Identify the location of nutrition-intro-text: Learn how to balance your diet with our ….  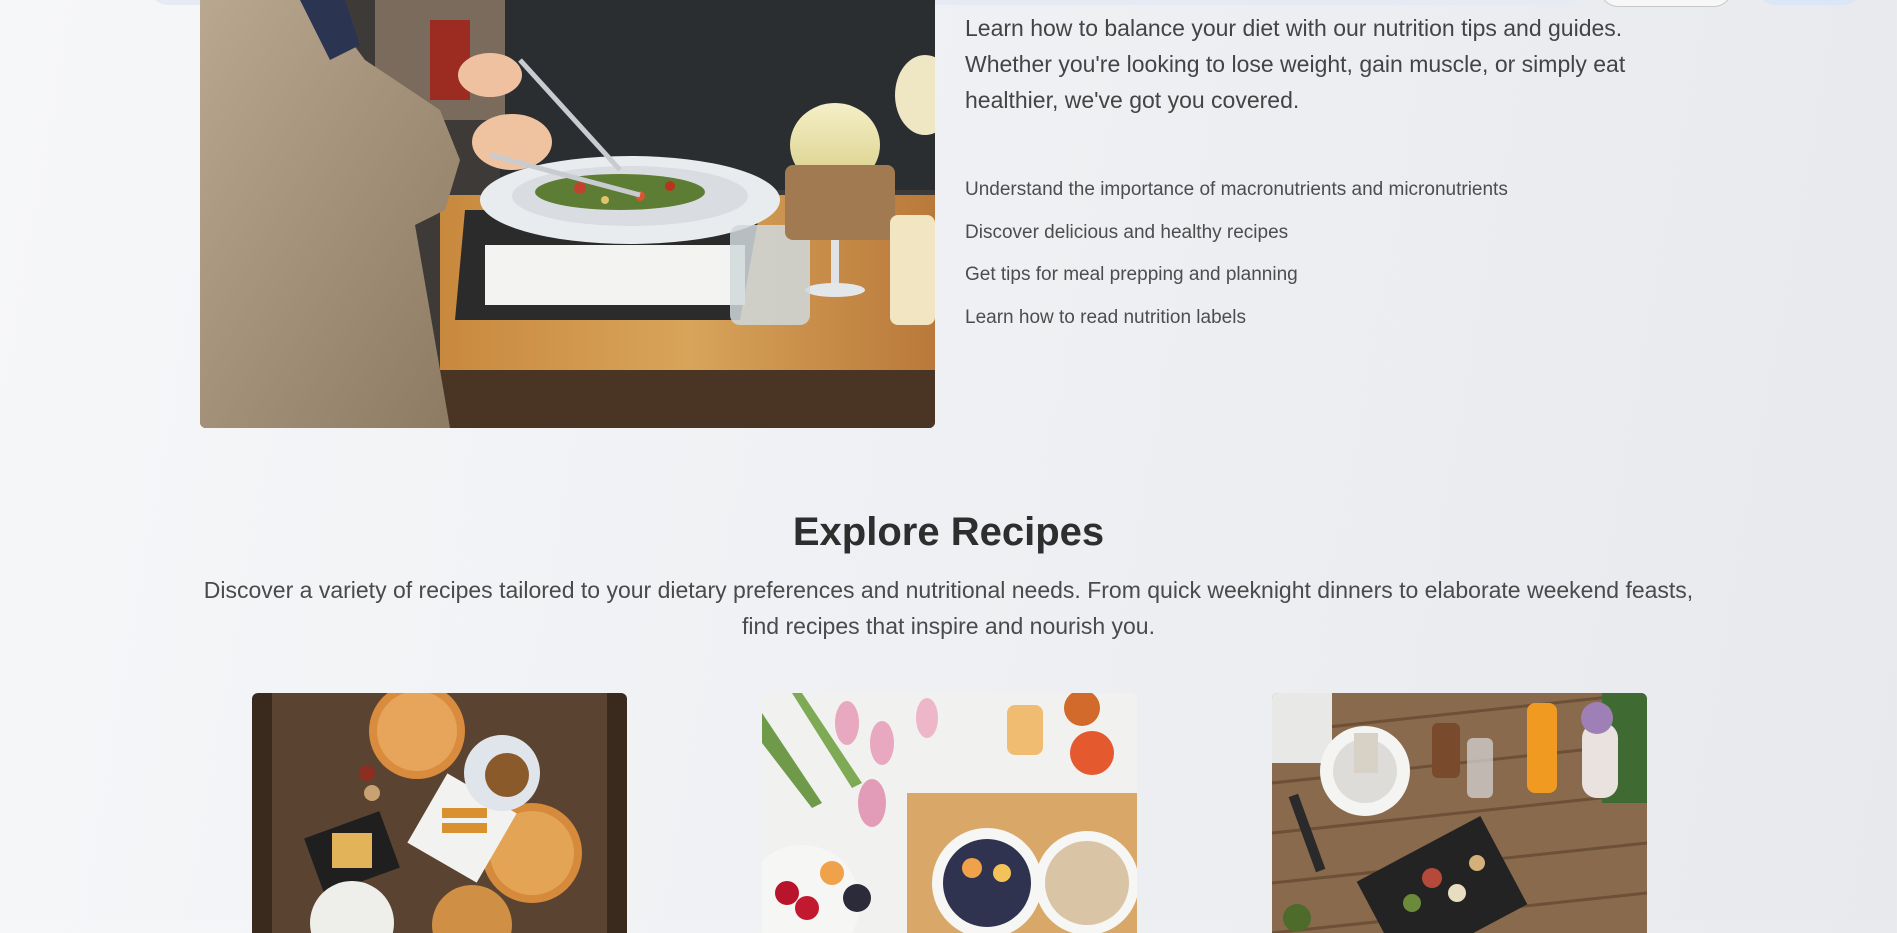
(1295, 64).